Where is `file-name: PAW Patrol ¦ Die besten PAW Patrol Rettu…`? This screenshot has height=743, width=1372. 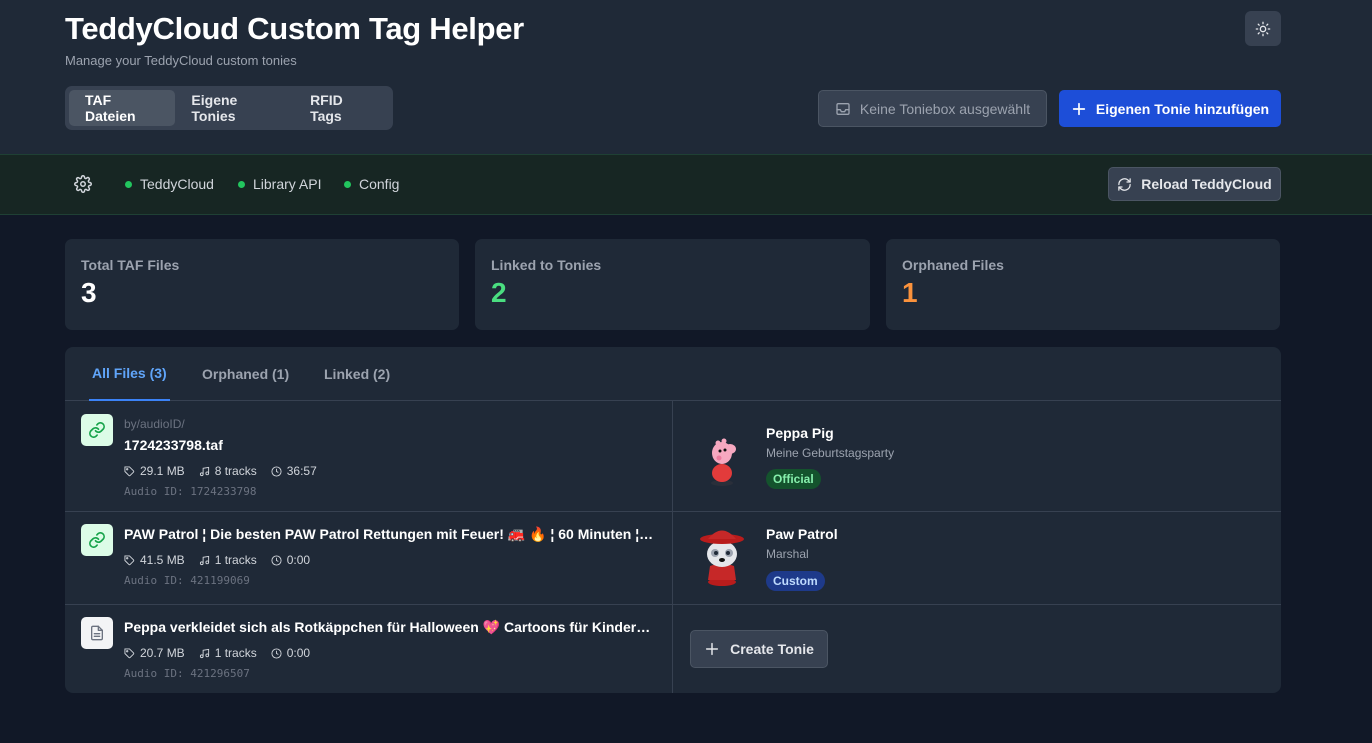
file-name: PAW Patrol ¦ Die besten PAW Patrol Rettu… is located at coordinates (389, 534).